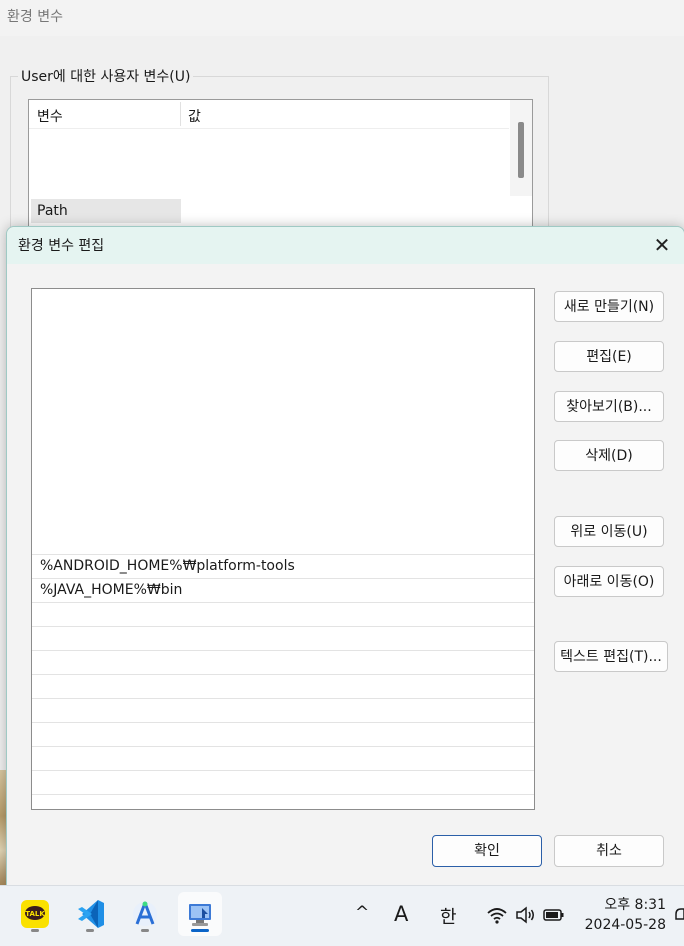 The image size is (684, 946). I want to click on column-value: 값, so click(194, 116).